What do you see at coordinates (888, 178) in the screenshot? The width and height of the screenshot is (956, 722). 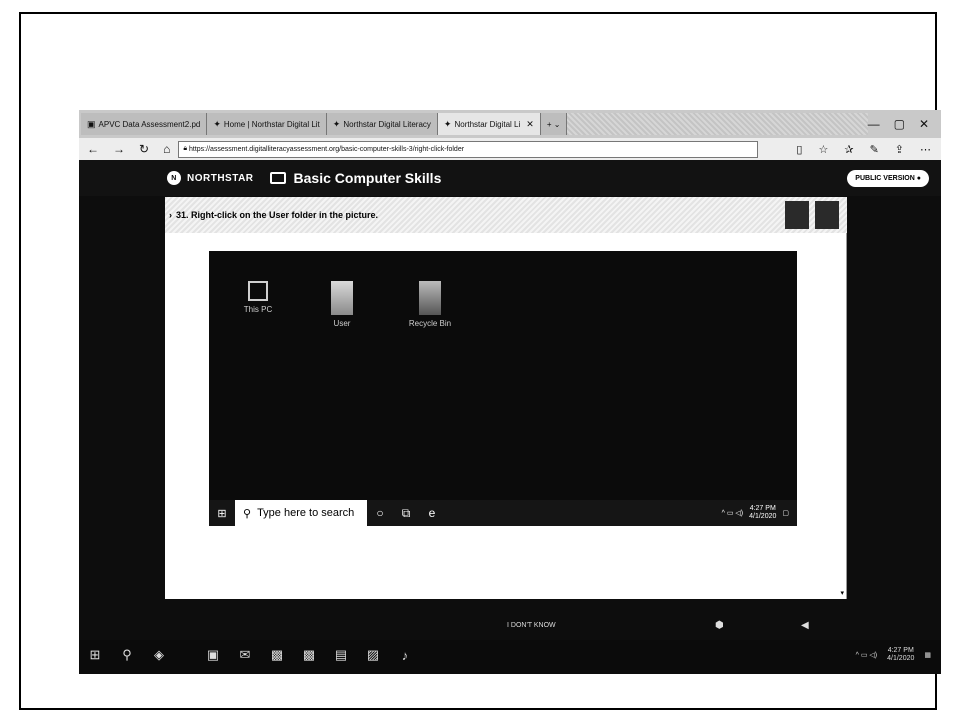 I see `public-version-button: PUBLIC VERSION ●` at bounding box center [888, 178].